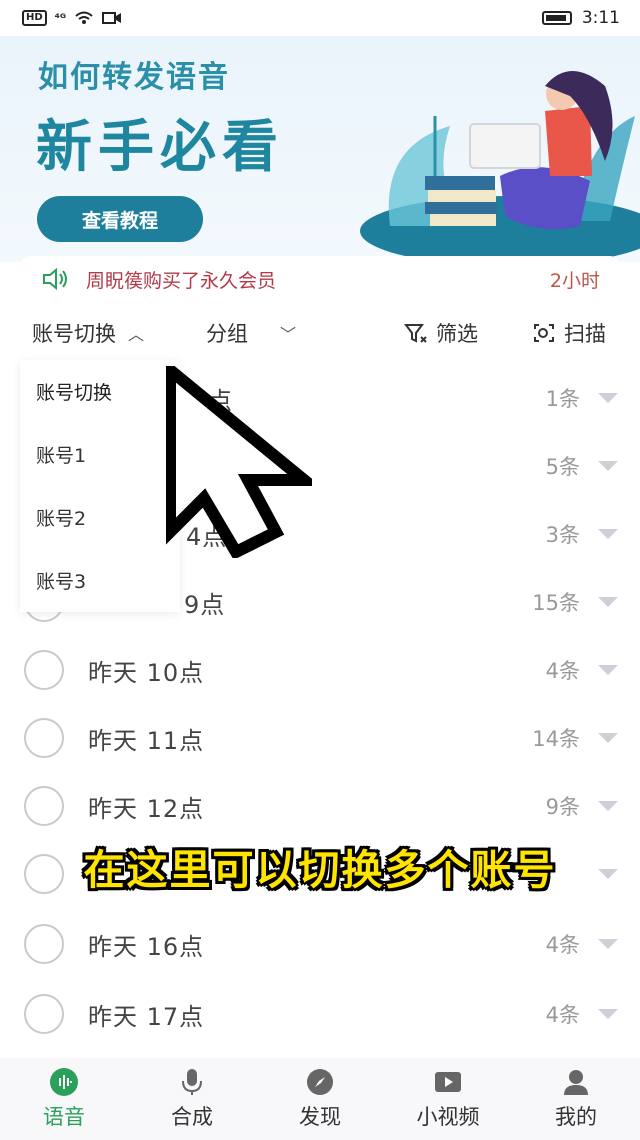  Describe the element at coordinates (448, 1082) in the screenshot. I see `video-icon` at that location.